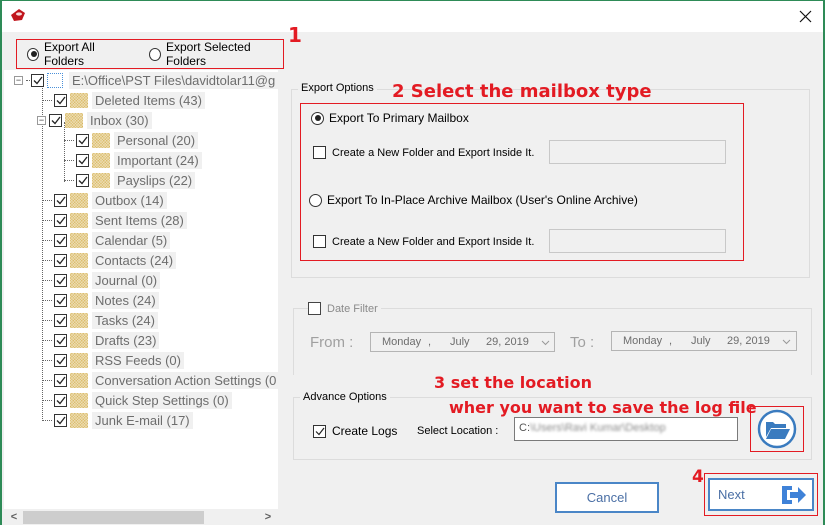 The height and width of the screenshot is (525, 825). I want to click on tree-item: − Inbox (30), so click(94, 120).